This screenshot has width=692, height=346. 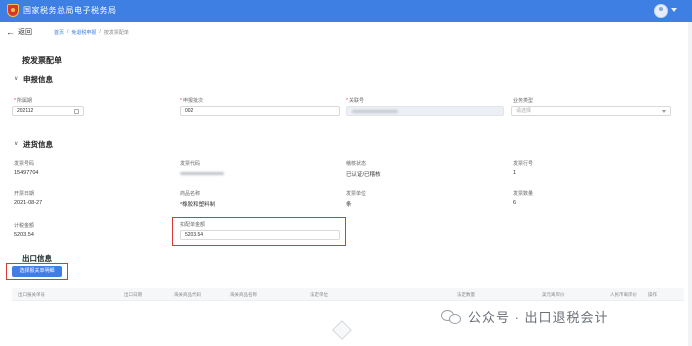 What do you see at coordinates (24, 235) in the screenshot?
I see `taxable-amount-value: 5203.54` at bounding box center [24, 235].